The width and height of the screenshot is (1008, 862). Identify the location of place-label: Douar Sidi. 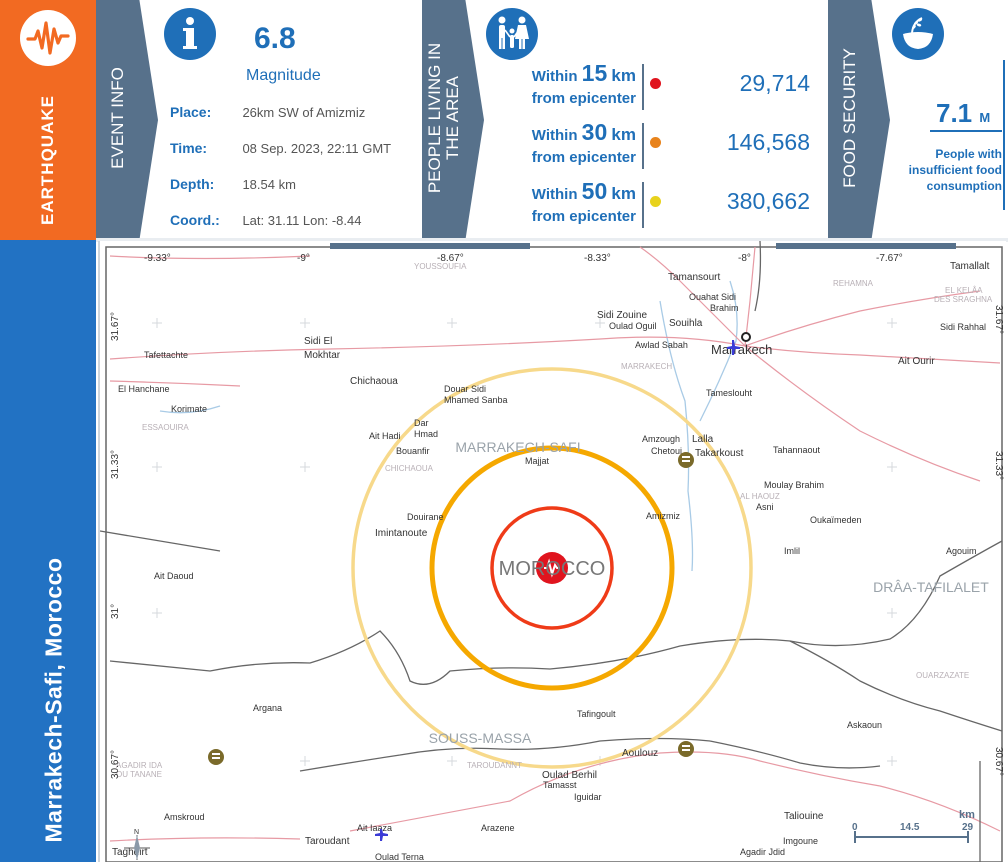
(465, 389).